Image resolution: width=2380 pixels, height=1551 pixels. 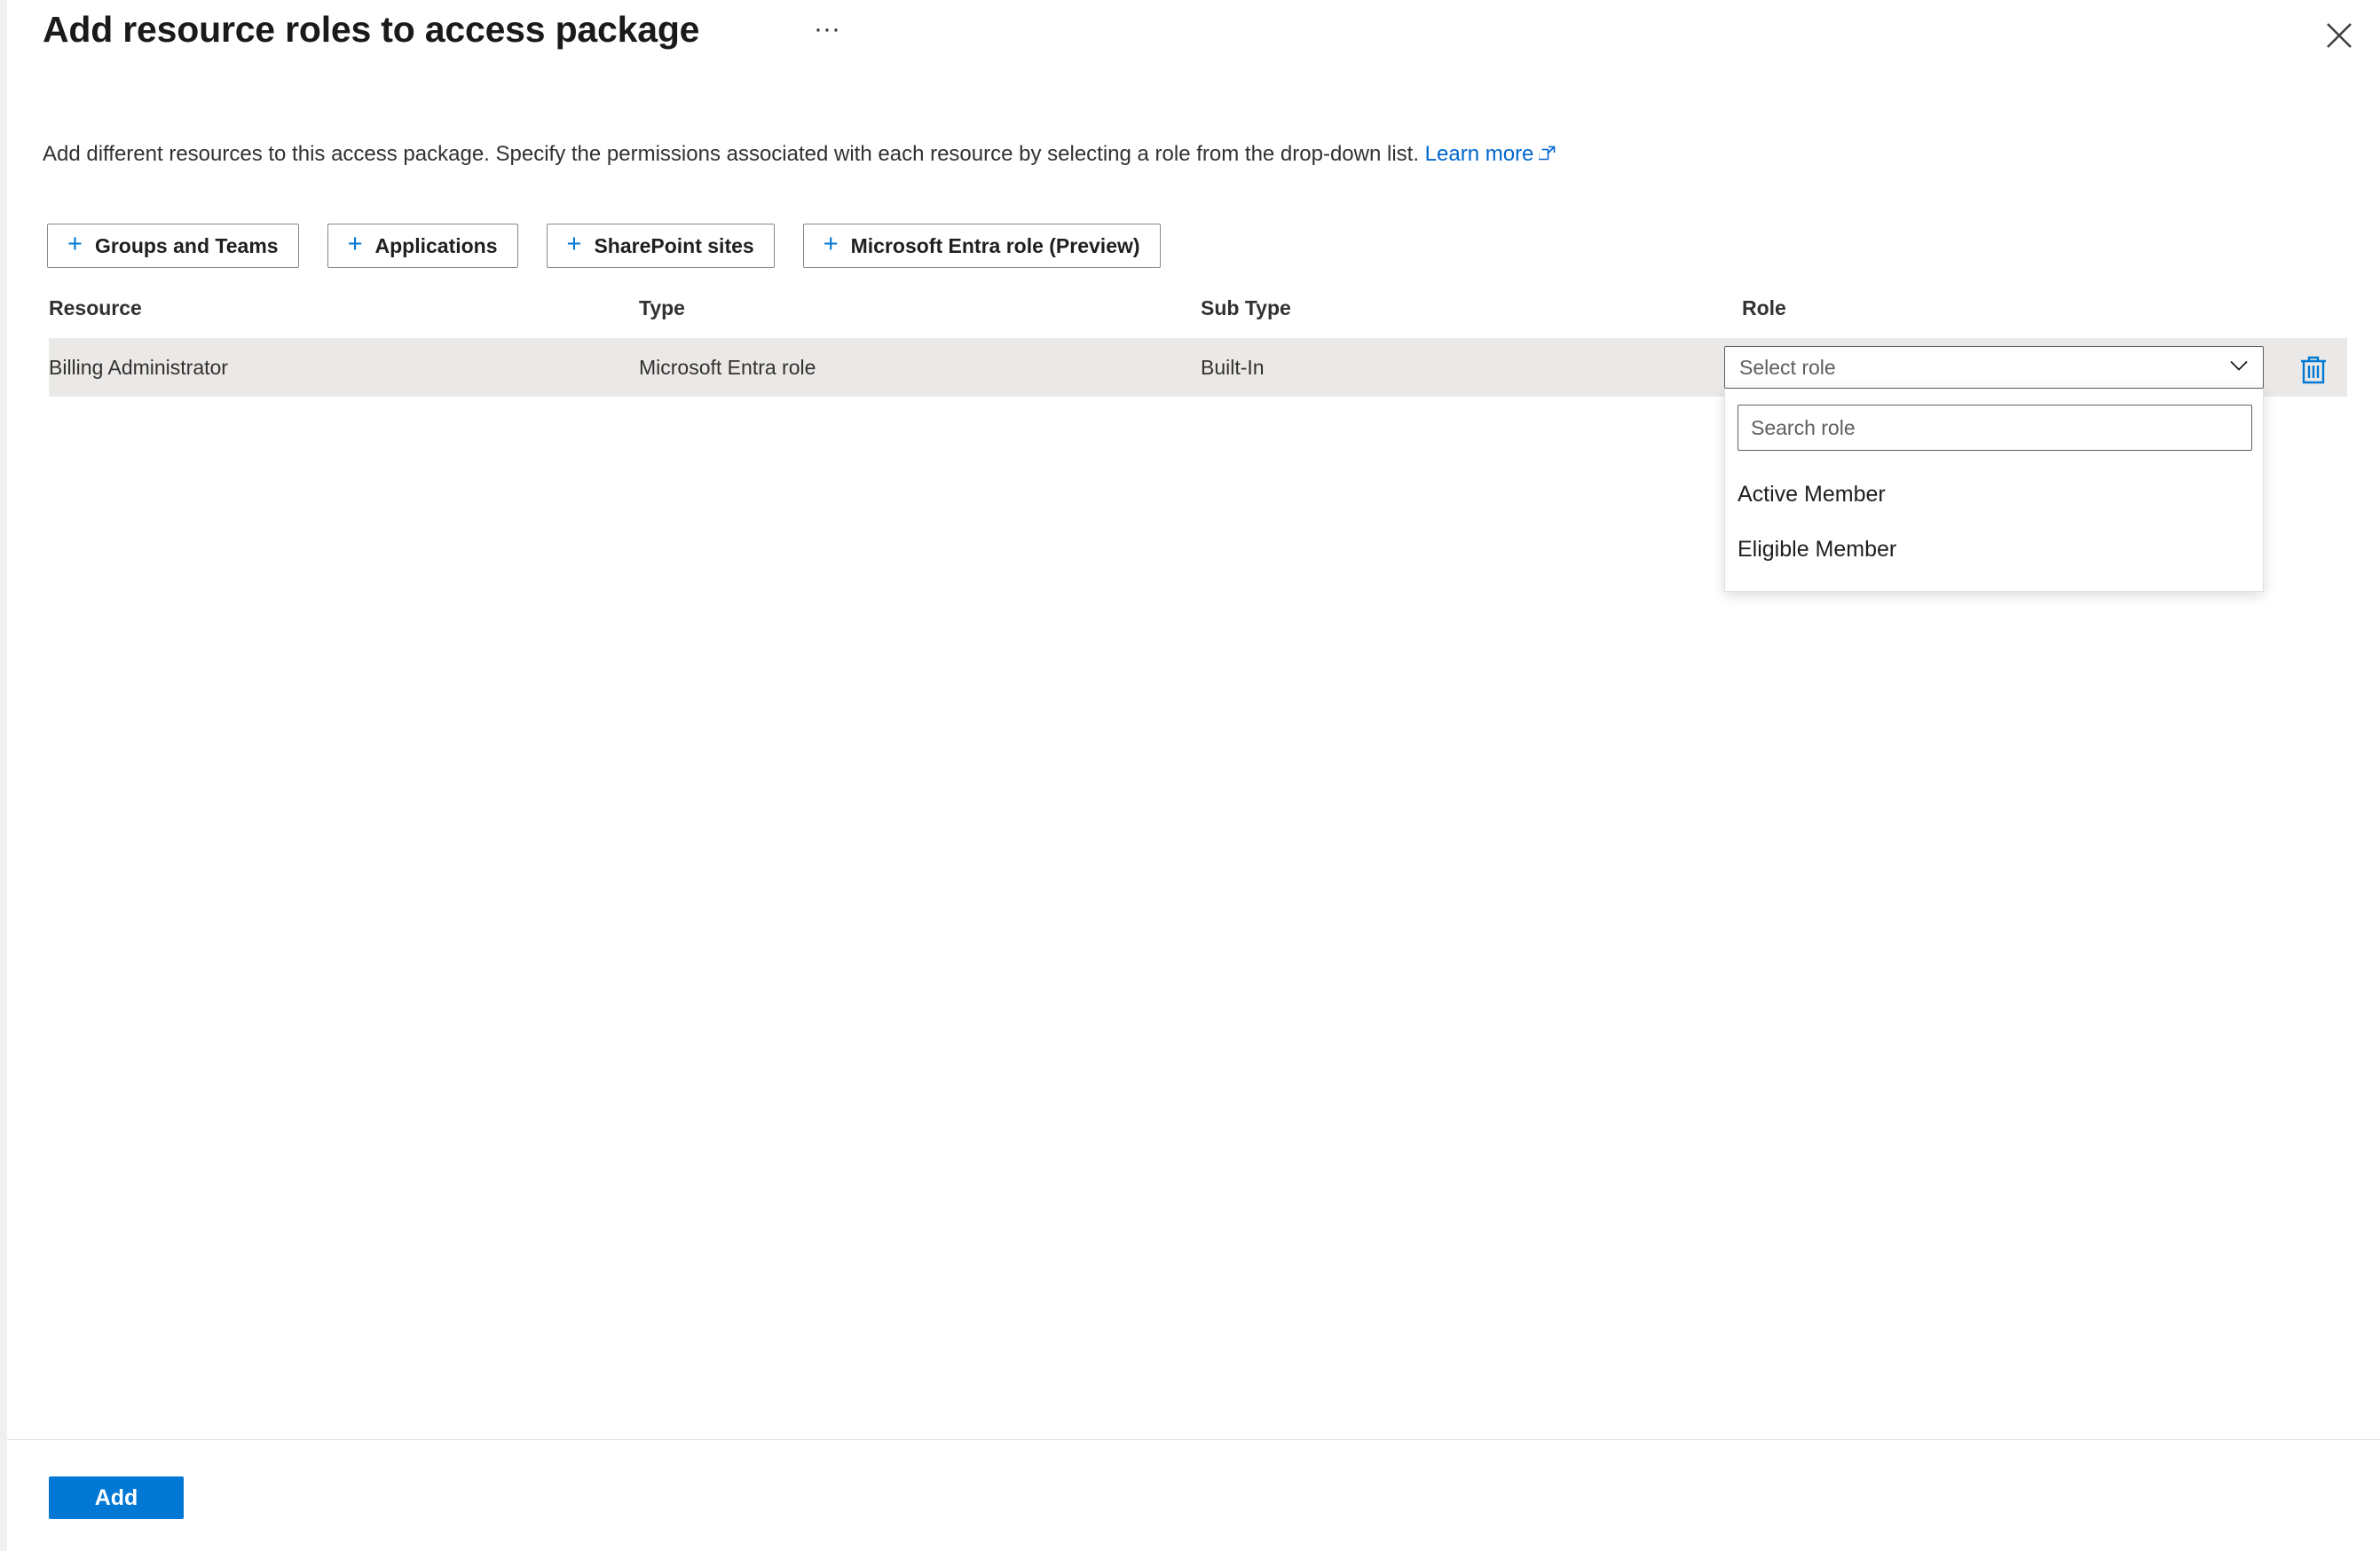 I want to click on add-entra-role-button: + Microsoft Entra role (Preview), so click(x=981, y=246).